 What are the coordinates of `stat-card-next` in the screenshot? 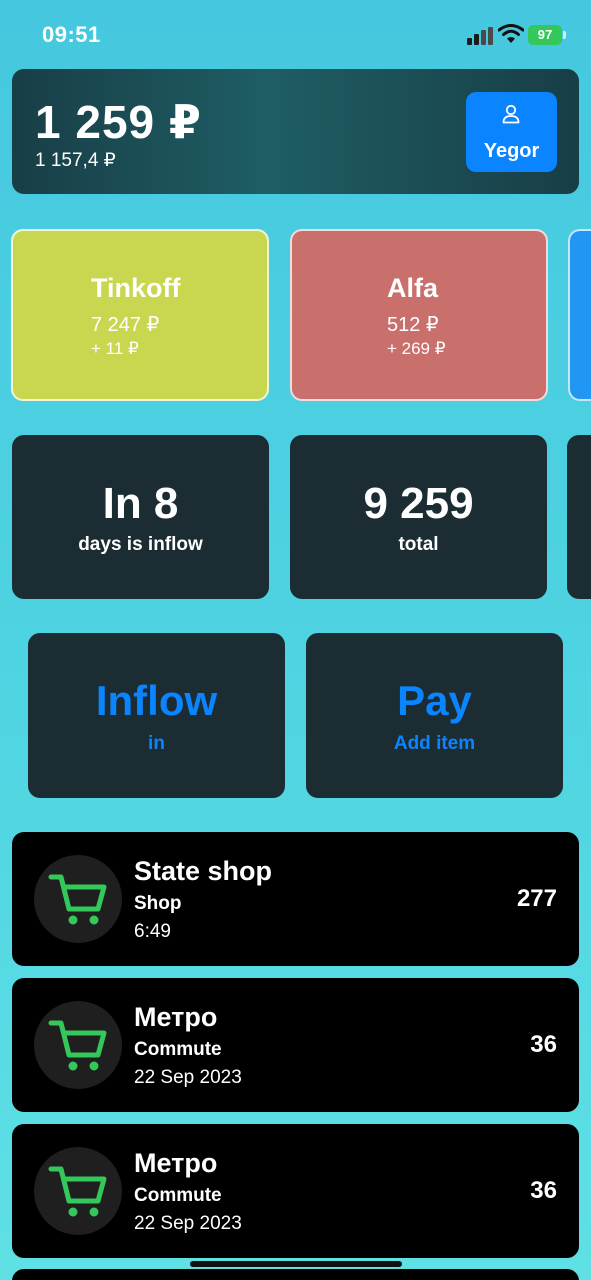 It's located at (579, 517).